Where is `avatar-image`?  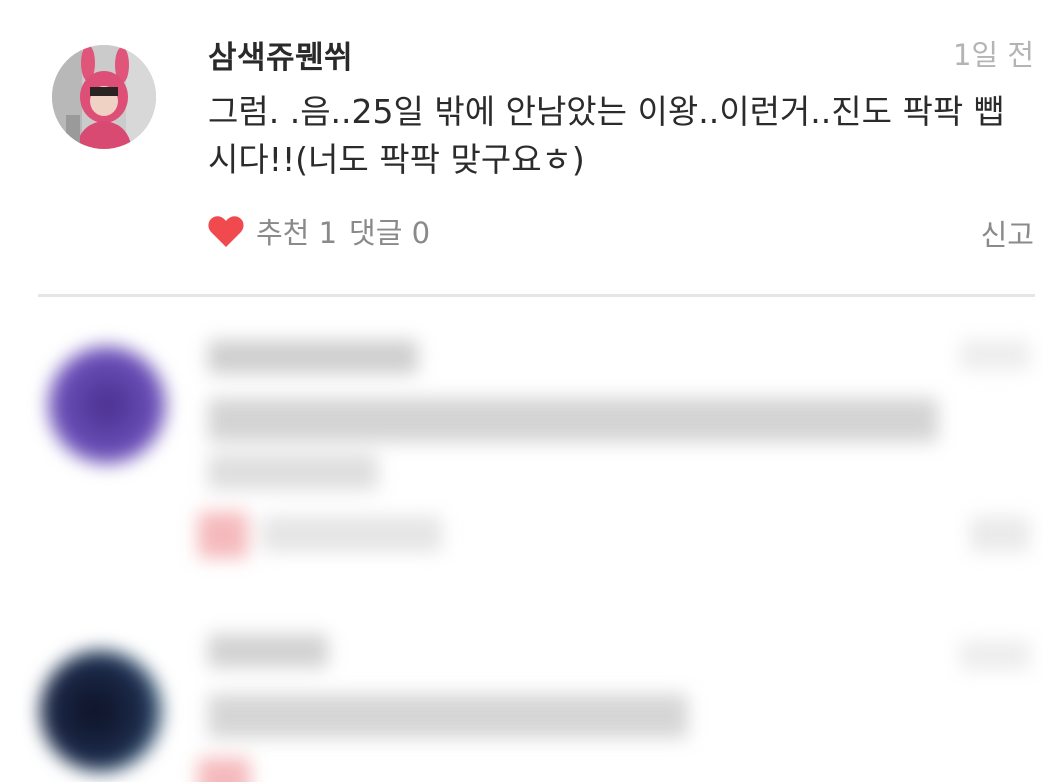
avatar-image is located at coordinates (104, 97).